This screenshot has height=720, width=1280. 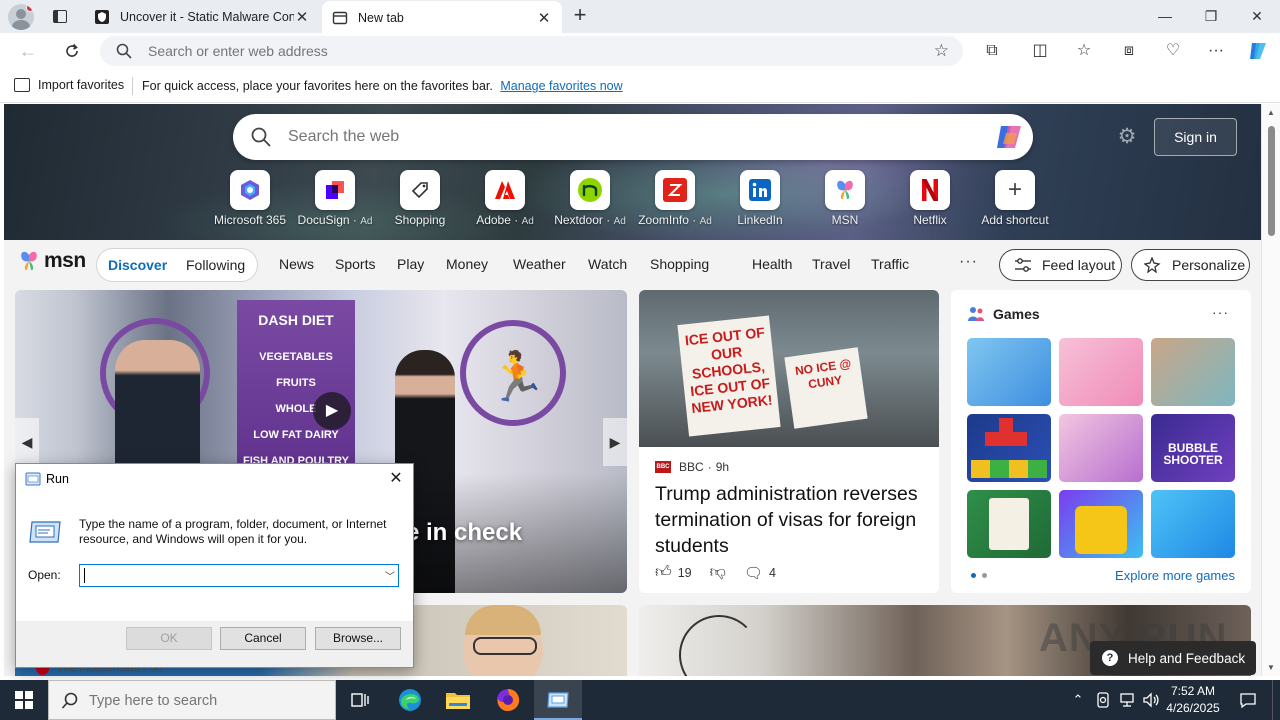 I want to click on network-icon, so click(x=1127, y=700).